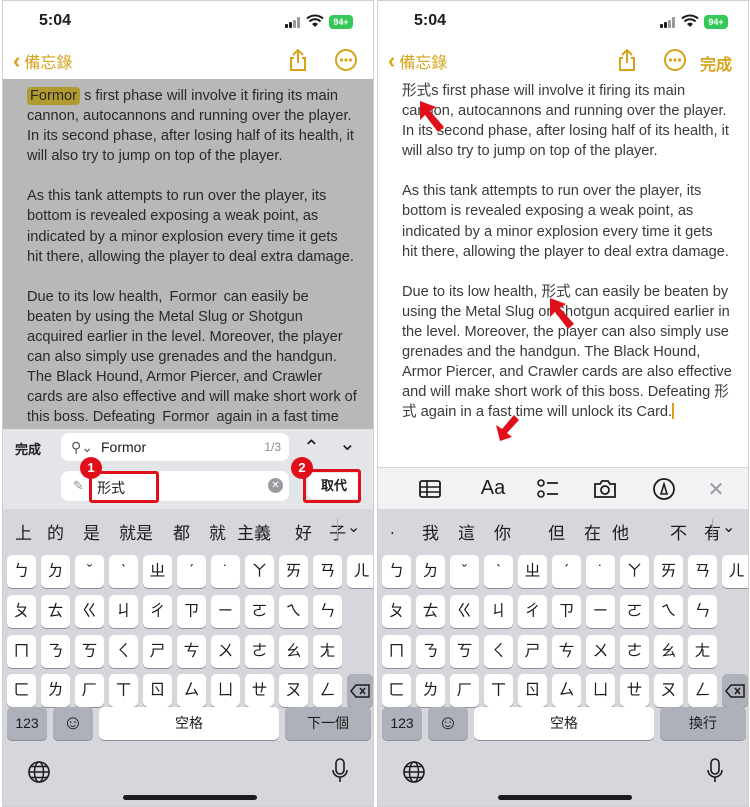 Image resolution: width=750 pixels, height=807 pixels. What do you see at coordinates (464, 690) in the screenshot?
I see `key-row4-2: ㄏ` at bounding box center [464, 690].